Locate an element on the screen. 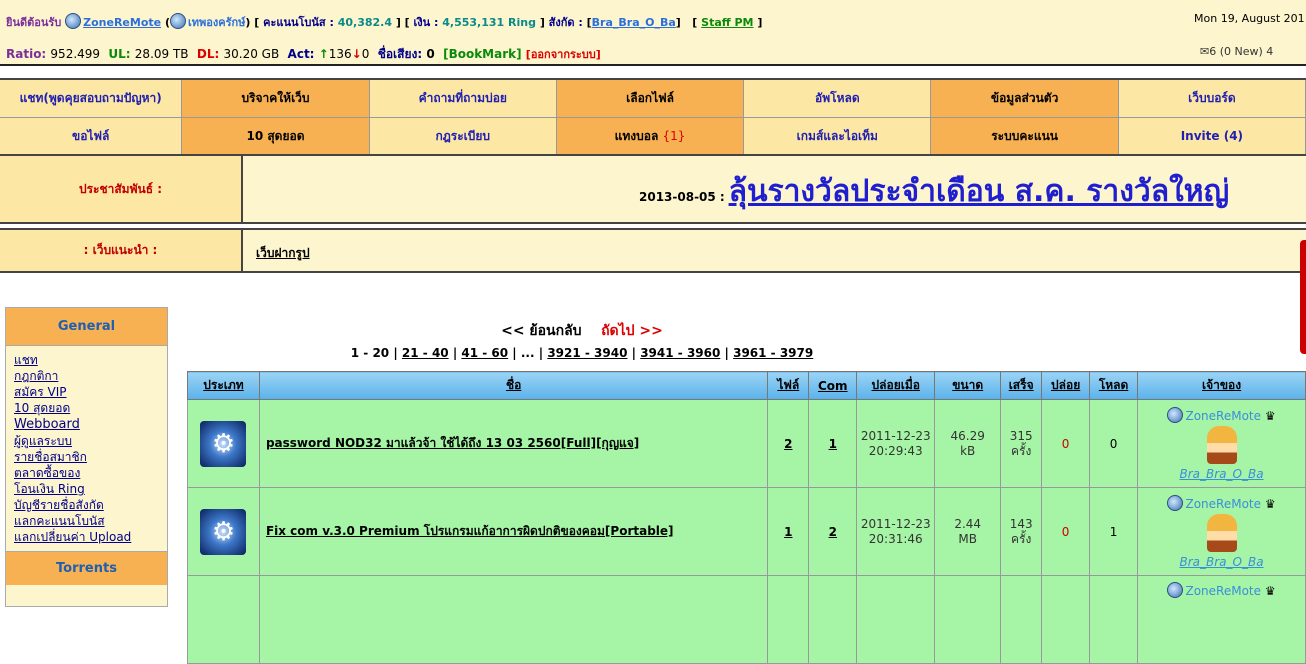 The height and width of the screenshot is (664, 1306). files-cell: 2 is located at coordinates (788, 443).